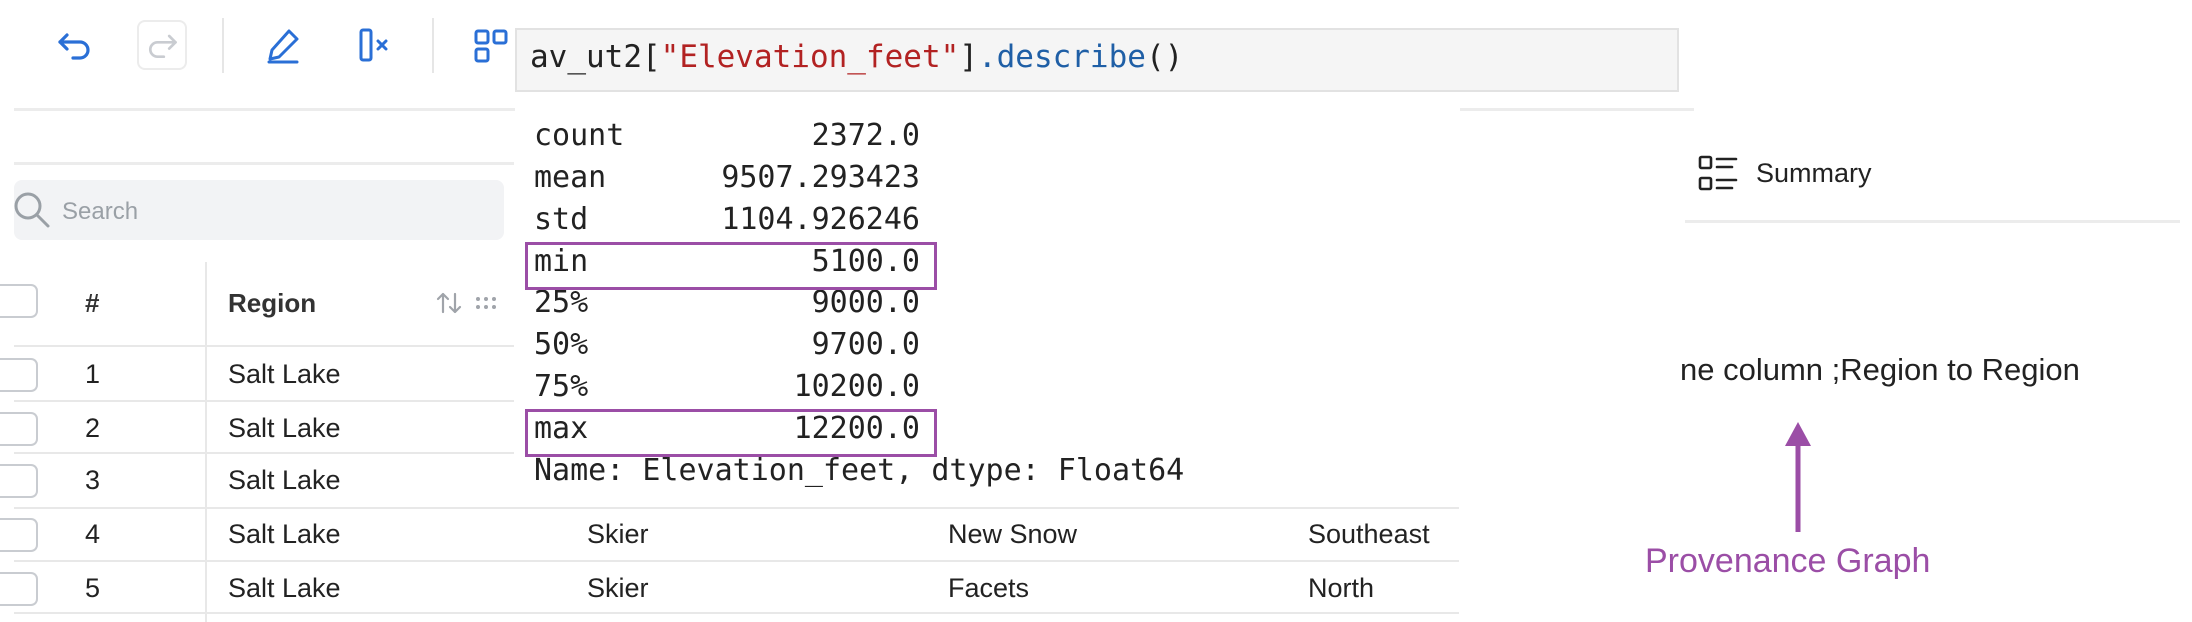 This screenshot has width=2192, height=622. Describe the element at coordinates (561, 386) in the screenshot. I see `stat-label: 75%` at that location.